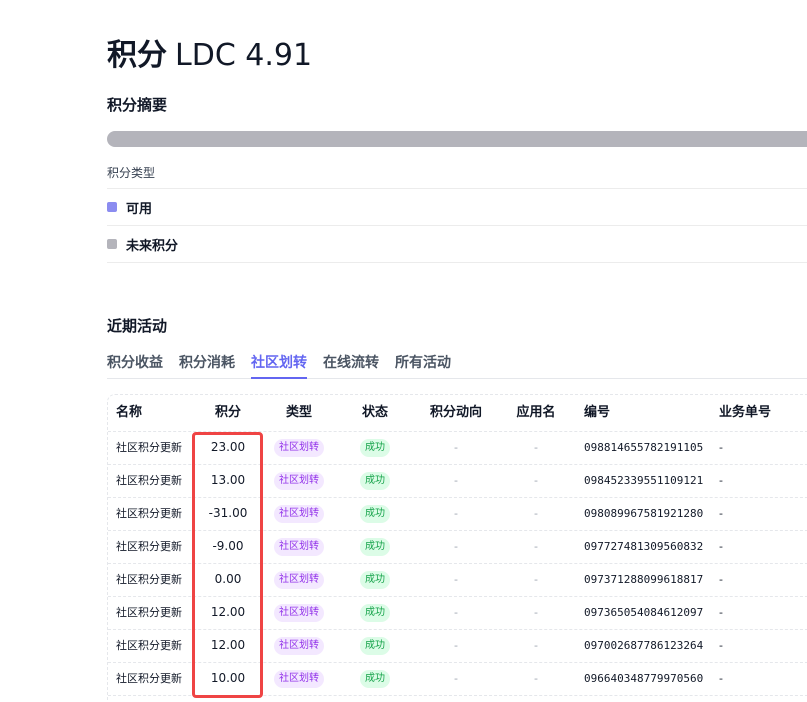 The height and width of the screenshot is (702, 807). What do you see at coordinates (457, 206) in the screenshot?
I see `legend-row-available: 可用` at bounding box center [457, 206].